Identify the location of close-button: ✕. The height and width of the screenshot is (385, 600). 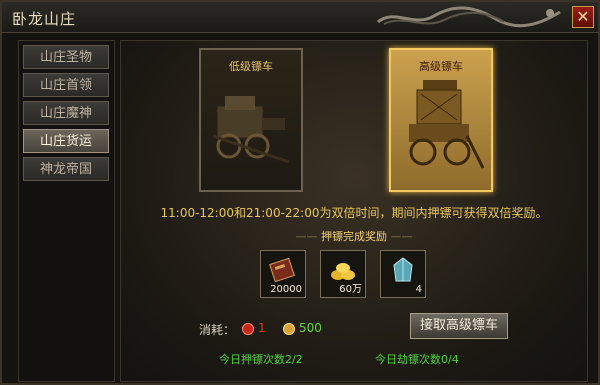
(583, 17).